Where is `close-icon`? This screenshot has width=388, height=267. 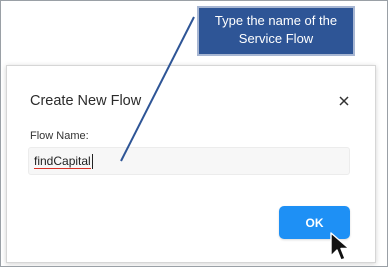
close-icon is located at coordinates (344, 101).